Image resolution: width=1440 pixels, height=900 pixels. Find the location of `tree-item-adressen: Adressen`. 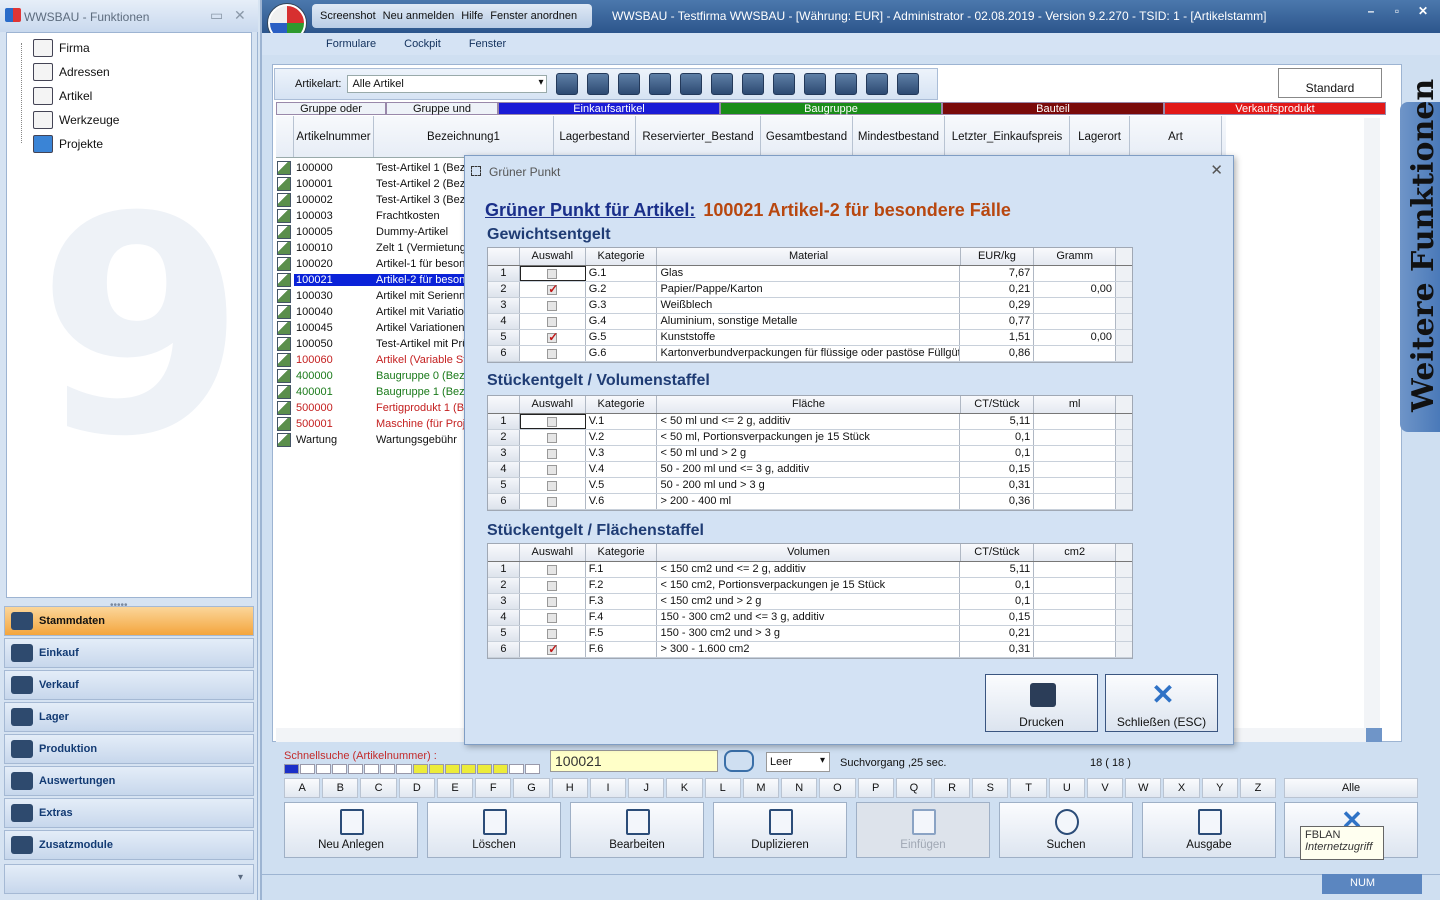

tree-item-adressen: Adressen is located at coordinates (71, 72).